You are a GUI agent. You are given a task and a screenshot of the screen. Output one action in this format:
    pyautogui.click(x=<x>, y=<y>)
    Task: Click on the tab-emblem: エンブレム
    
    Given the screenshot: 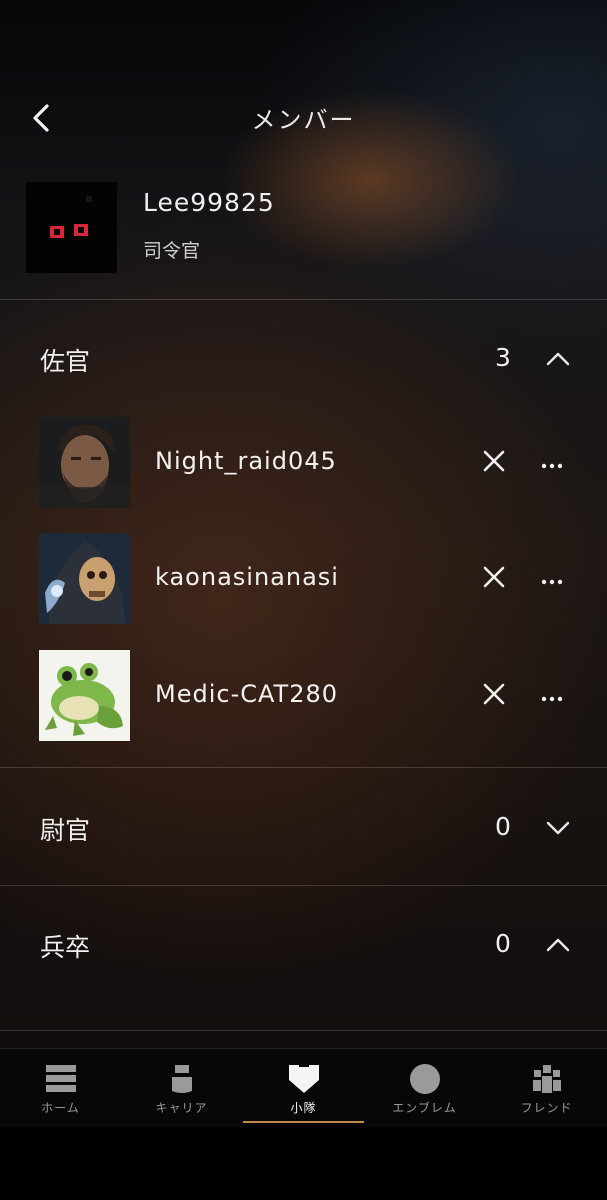 What is the action you would take?
    pyautogui.click(x=424, y=1088)
    